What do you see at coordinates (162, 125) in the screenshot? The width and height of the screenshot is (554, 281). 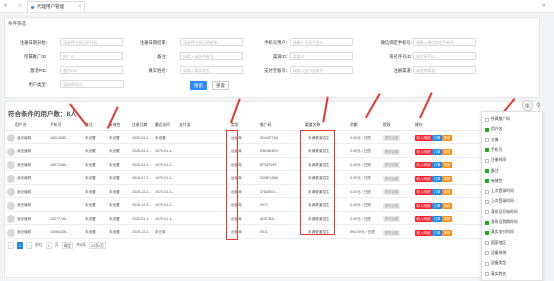 I see `column-header: 最近访问` at bounding box center [162, 125].